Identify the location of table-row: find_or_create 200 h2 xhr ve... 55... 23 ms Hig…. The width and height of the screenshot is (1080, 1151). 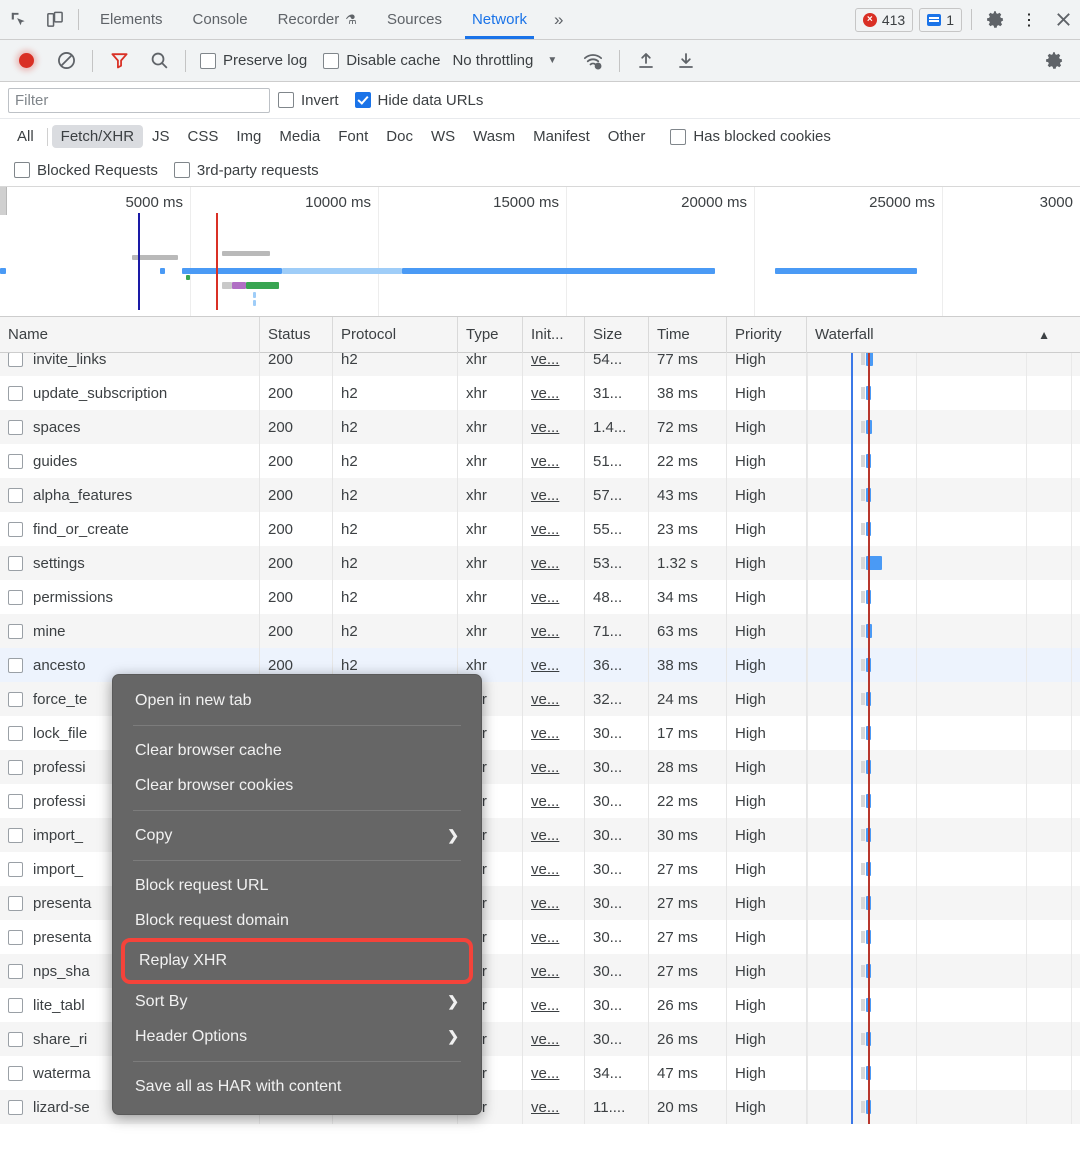
(540, 529).